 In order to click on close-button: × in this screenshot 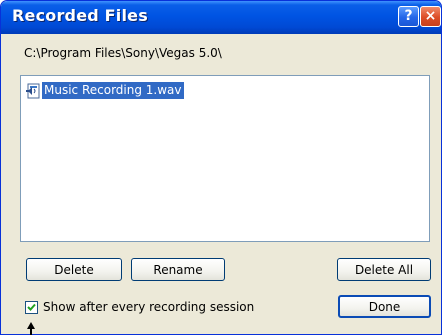, I will do `click(430, 16)`.